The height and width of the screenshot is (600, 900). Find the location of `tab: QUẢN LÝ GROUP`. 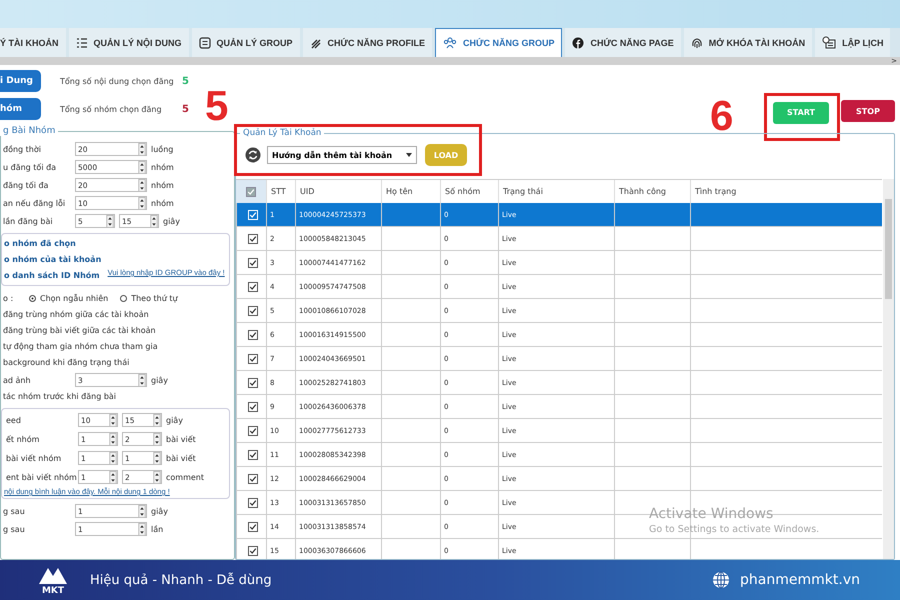

tab: QUẢN LÝ GROUP is located at coordinates (246, 42).